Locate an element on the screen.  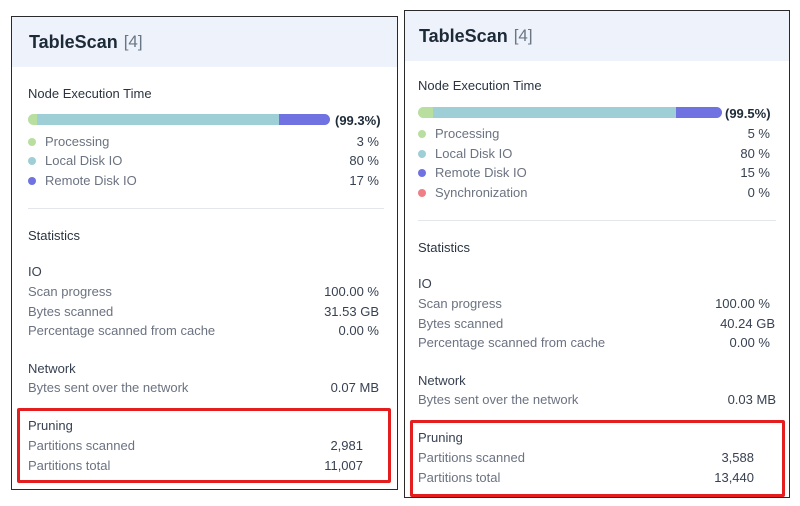
legend-row-synchronization: Synchronization 0 % is located at coordinates (594, 192).